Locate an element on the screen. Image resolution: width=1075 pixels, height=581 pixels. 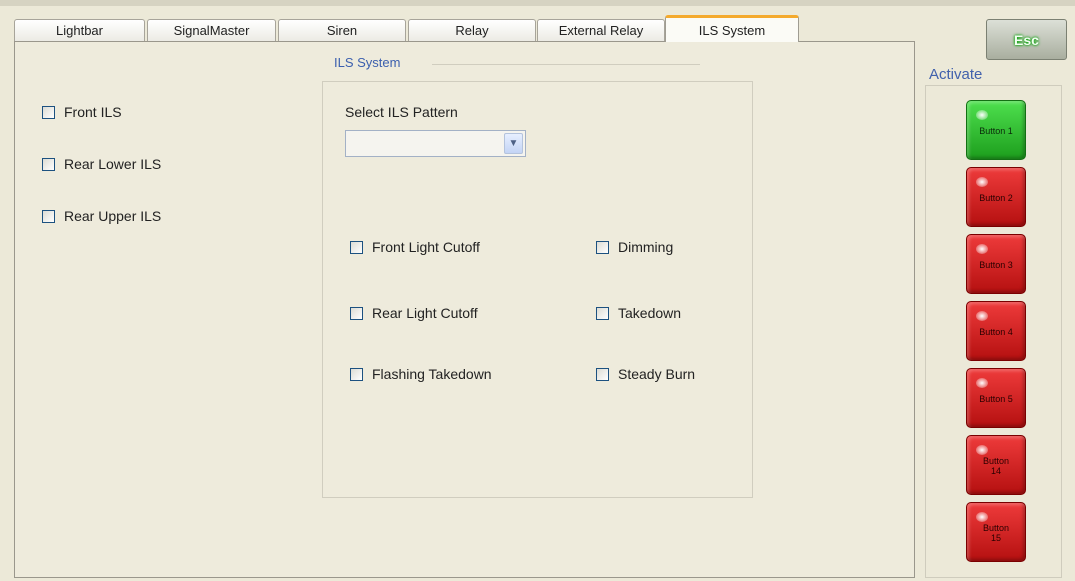
tab-lightbar: Lightbar is located at coordinates (79, 30).